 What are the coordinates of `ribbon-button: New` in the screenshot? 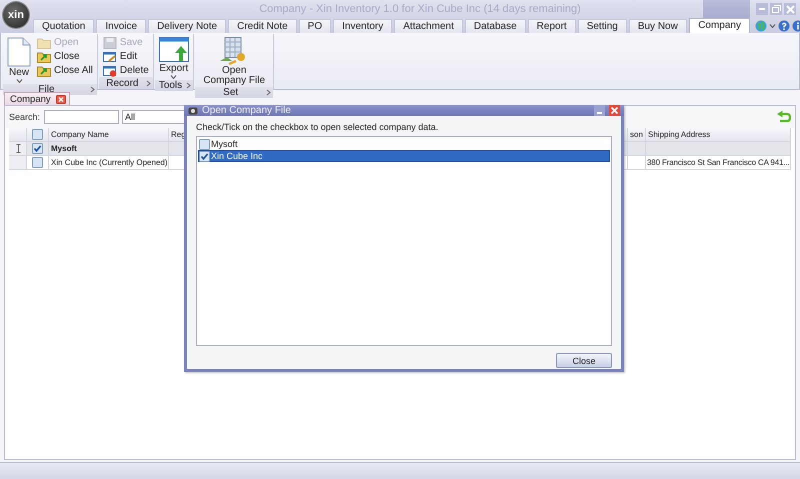 It's located at (19, 60).